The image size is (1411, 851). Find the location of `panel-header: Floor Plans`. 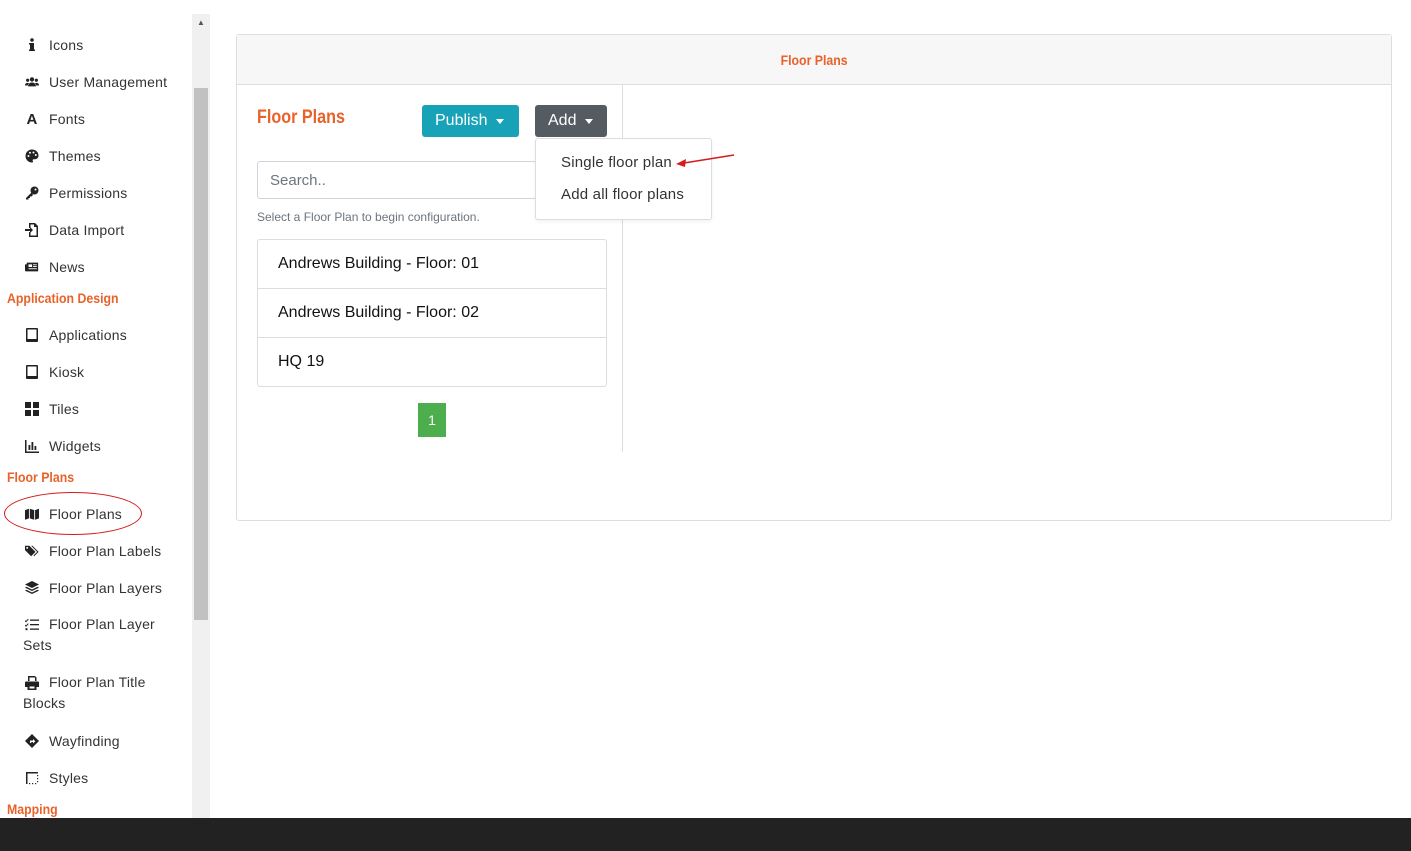

panel-header: Floor Plans is located at coordinates (814, 60).